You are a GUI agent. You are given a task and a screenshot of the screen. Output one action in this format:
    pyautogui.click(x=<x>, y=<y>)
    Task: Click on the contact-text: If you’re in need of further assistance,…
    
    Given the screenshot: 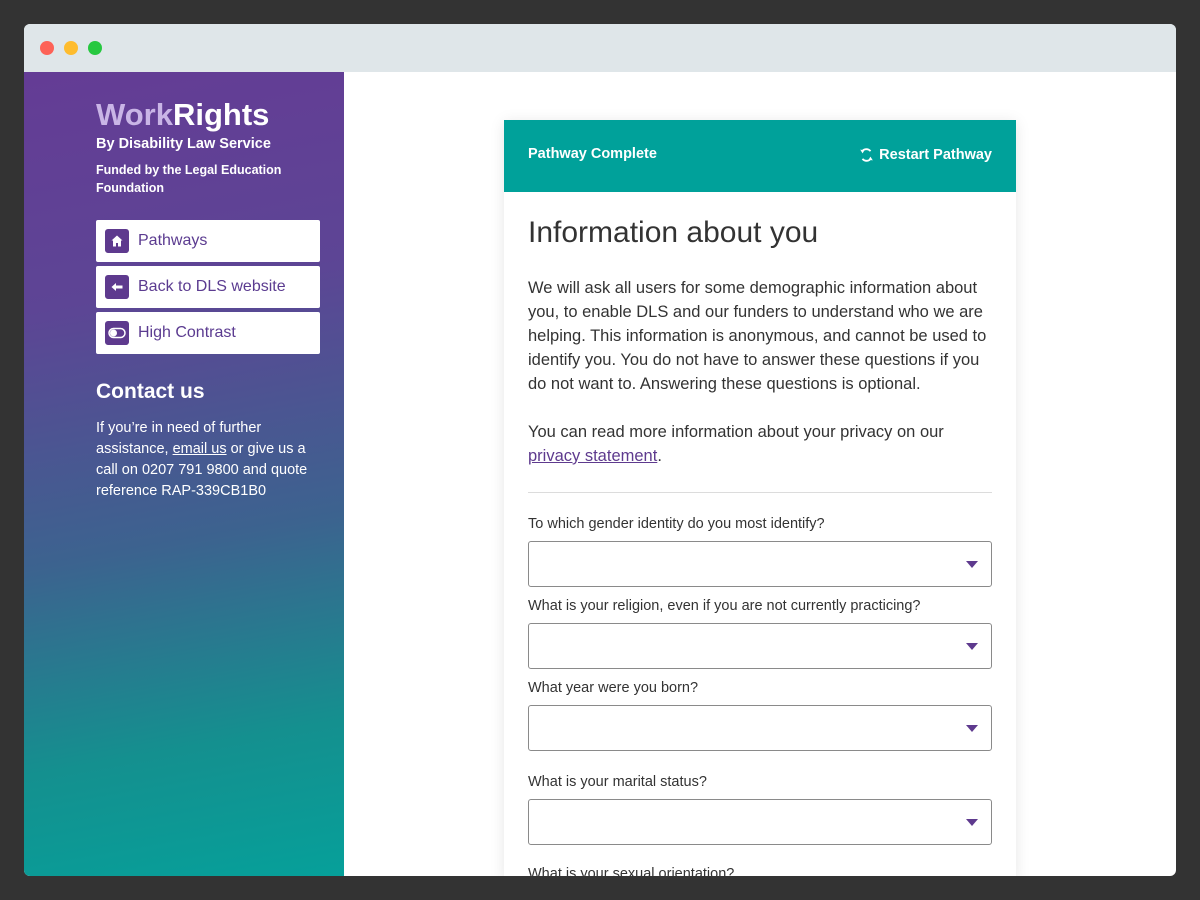 What is the action you would take?
    pyautogui.click(x=211, y=460)
    